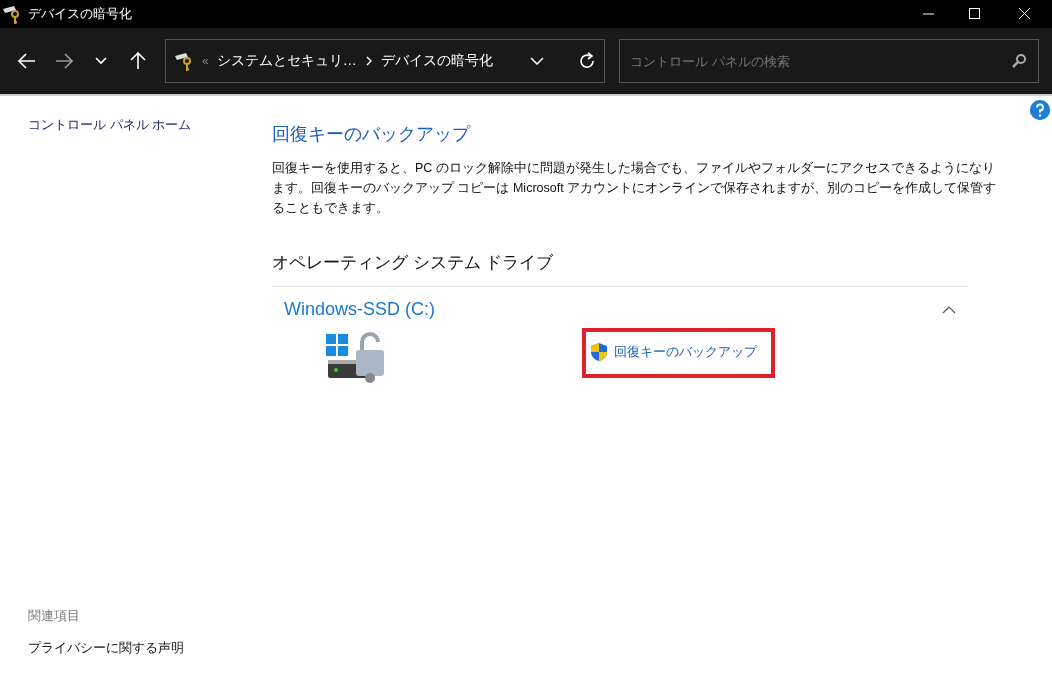 Image resolution: width=1052 pixels, height=675 pixels. I want to click on breadcrumb-item: デバイスの暗号化, so click(436, 61).